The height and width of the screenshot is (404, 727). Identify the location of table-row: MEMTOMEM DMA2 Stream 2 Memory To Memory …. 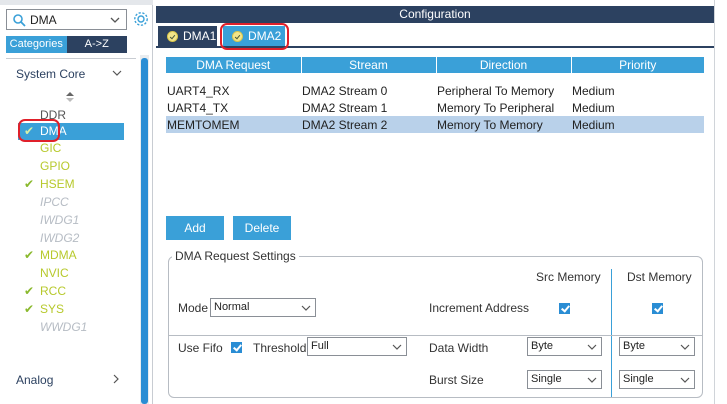
(435, 124).